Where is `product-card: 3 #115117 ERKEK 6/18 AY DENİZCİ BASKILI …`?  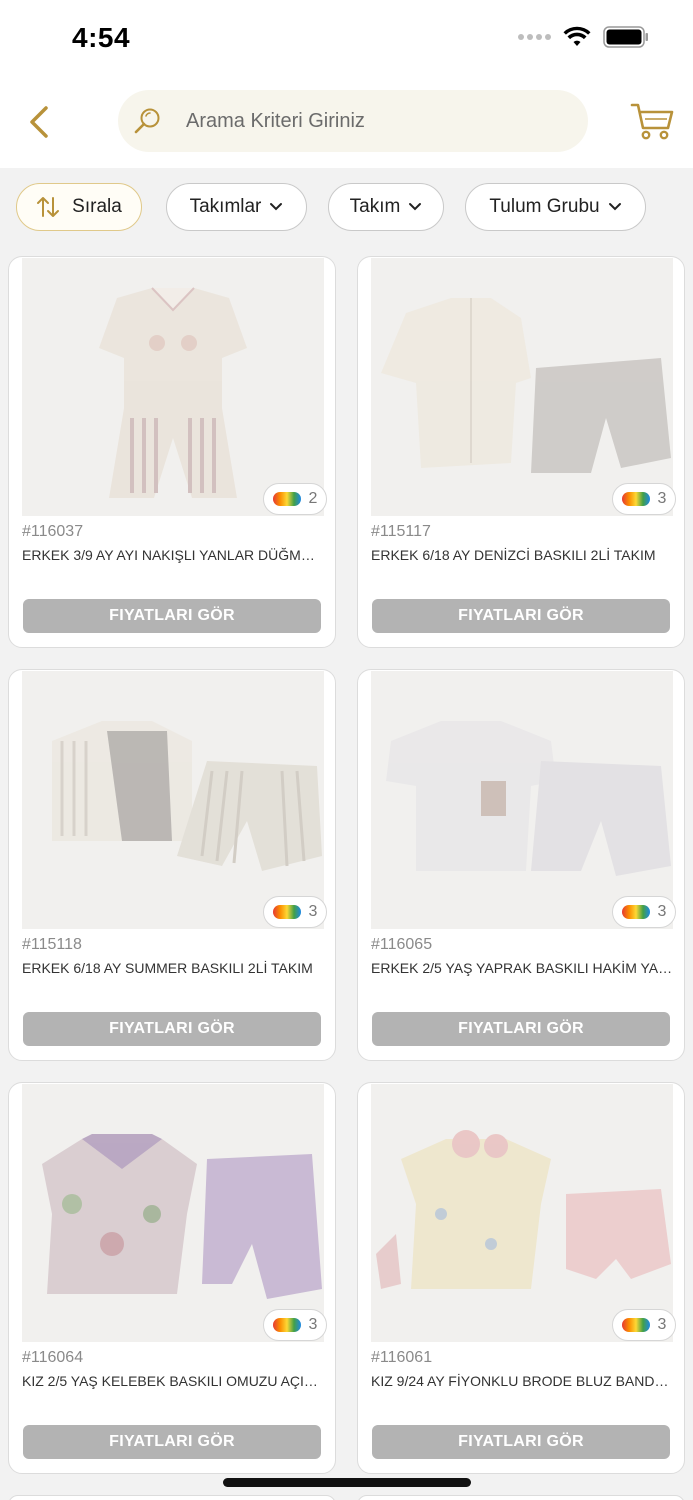
product-card: 3 #115117 ERKEK 6/18 AY DENİZCİ BASKILI … is located at coordinates (521, 452).